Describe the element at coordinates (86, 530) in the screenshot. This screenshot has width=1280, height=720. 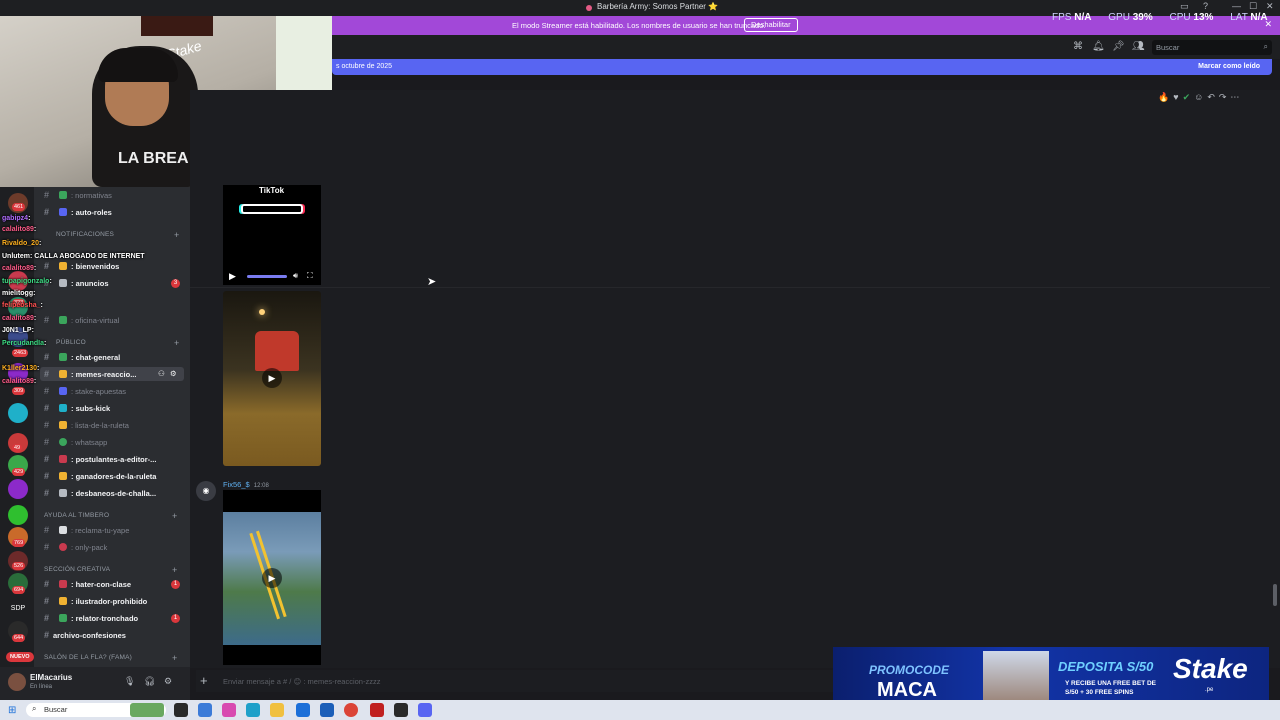
I see `channel-reclama-tu-yape: #: reclama-tu-yape` at that location.